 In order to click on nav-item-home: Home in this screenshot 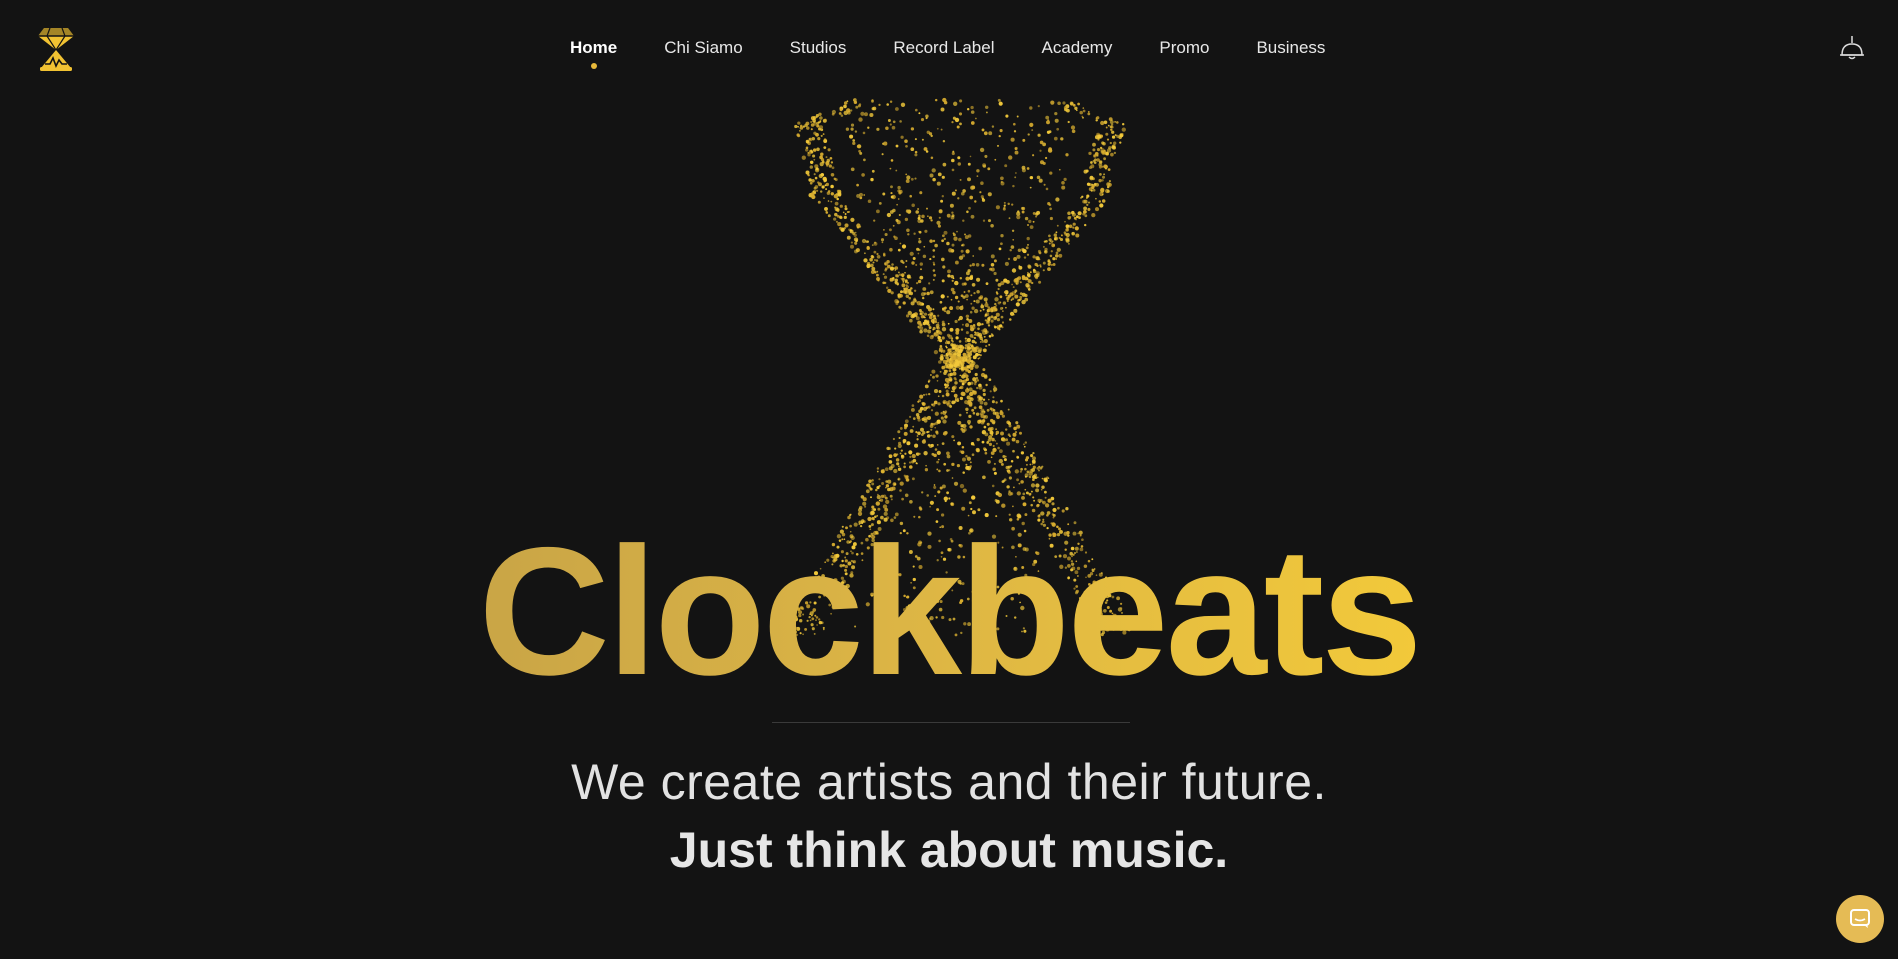, I will do `click(594, 53)`.